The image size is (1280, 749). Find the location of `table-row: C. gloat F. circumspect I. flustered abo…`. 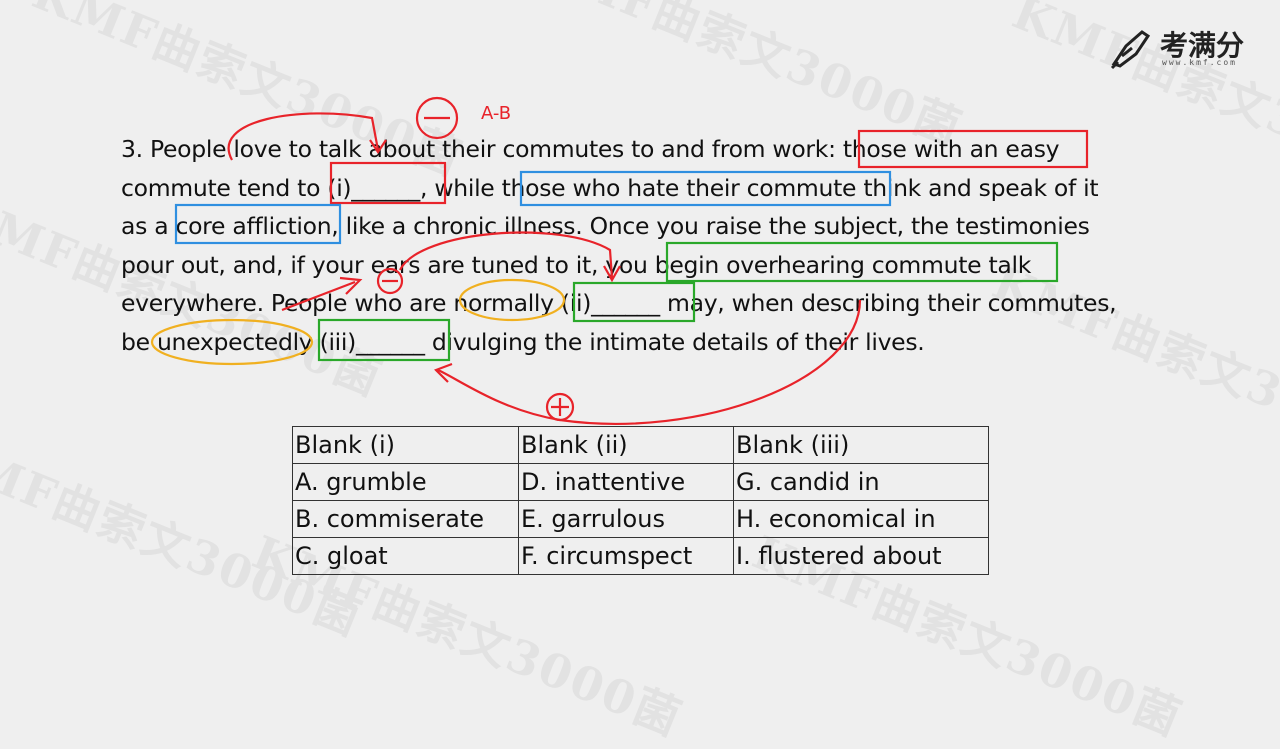

table-row: C. gloat F. circumspect I. flustered abo… is located at coordinates (640, 556).